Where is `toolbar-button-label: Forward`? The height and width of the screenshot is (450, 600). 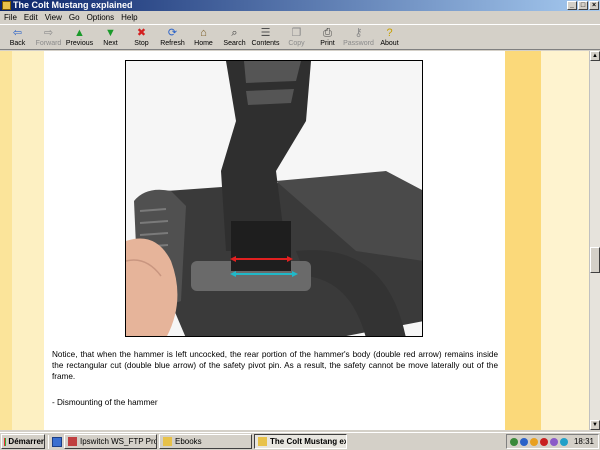
toolbar-button-label: Forward is located at coordinates (48, 43).